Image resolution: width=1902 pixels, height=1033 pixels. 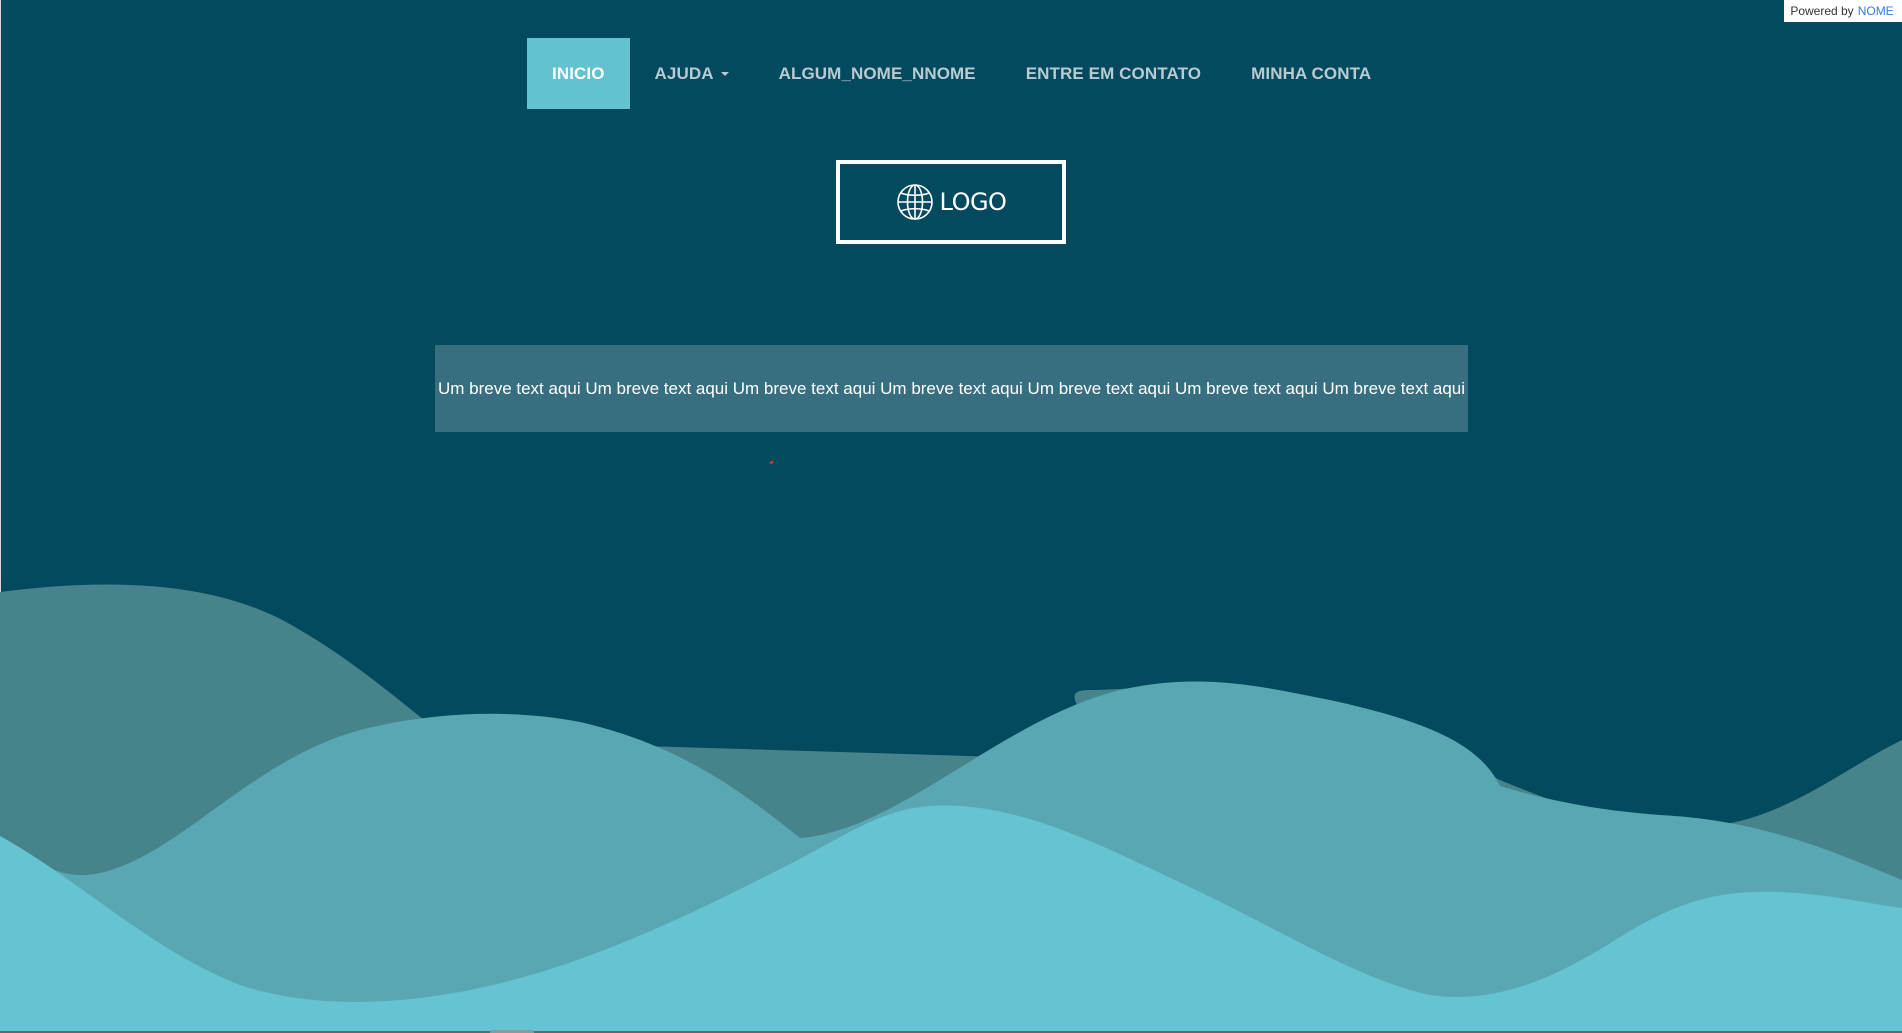 I want to click on red-dot-marker, so click(x=771, y=462).